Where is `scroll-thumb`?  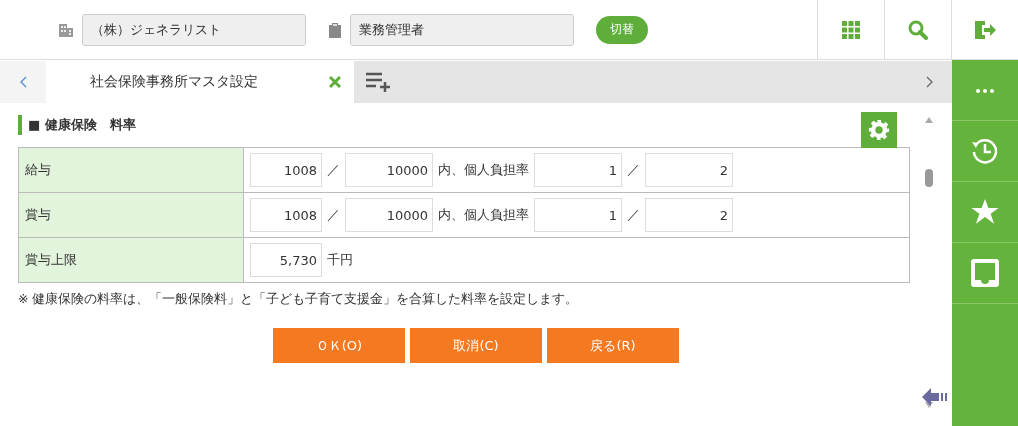 scroll-thumb is located at coordinates (929, 178).